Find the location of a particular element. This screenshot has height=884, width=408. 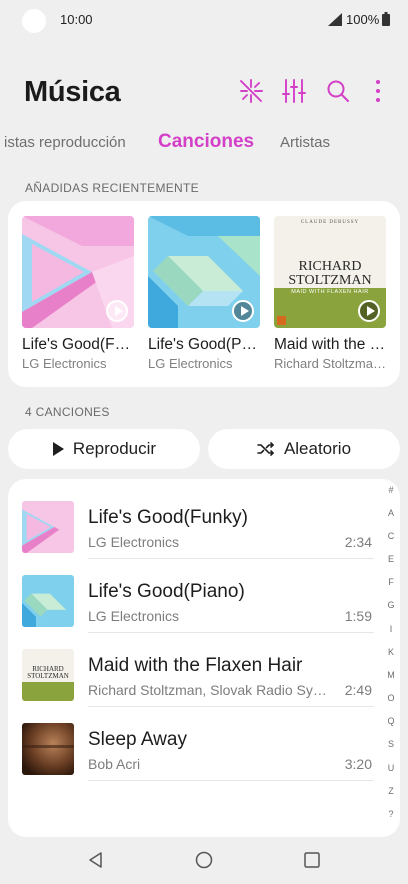

status-time: 10:00 is located at coordinates (76, 19).